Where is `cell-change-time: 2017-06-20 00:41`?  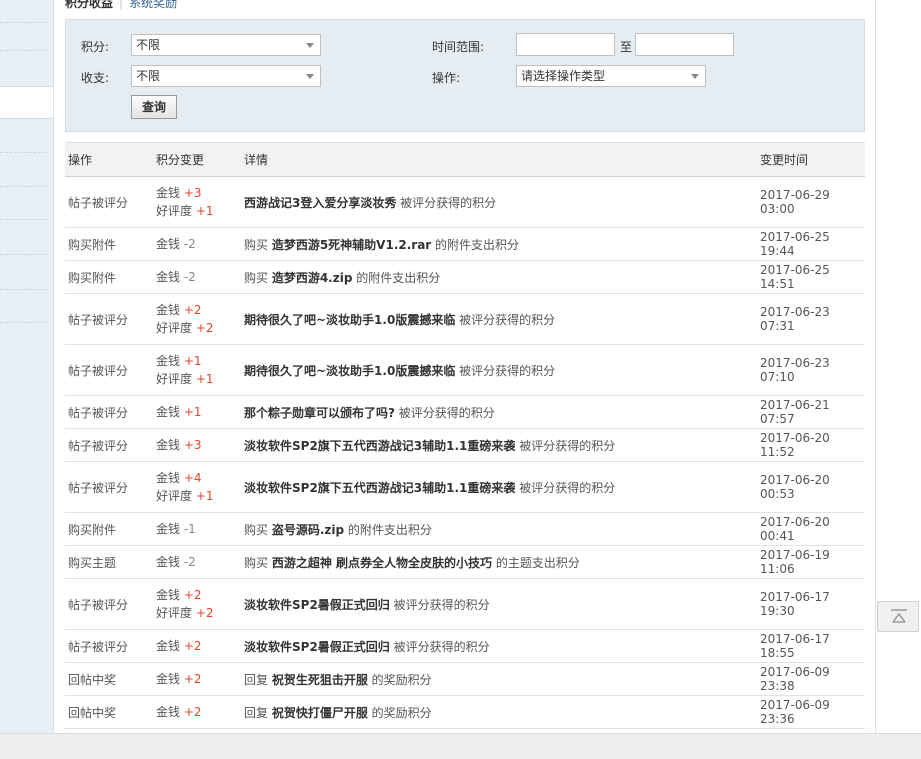 cell-change-time: 2017-06-20 00:41 is located at coordinates (811, 529).